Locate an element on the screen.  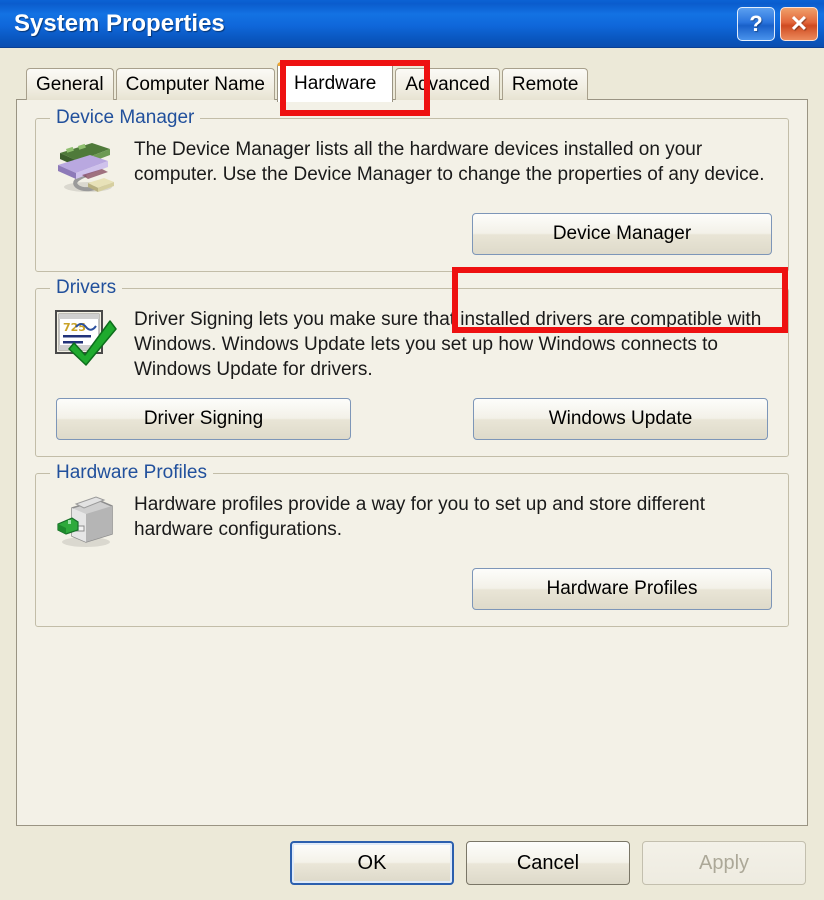
windows-update-button: Windows Update is located at coordinates (620, 419).